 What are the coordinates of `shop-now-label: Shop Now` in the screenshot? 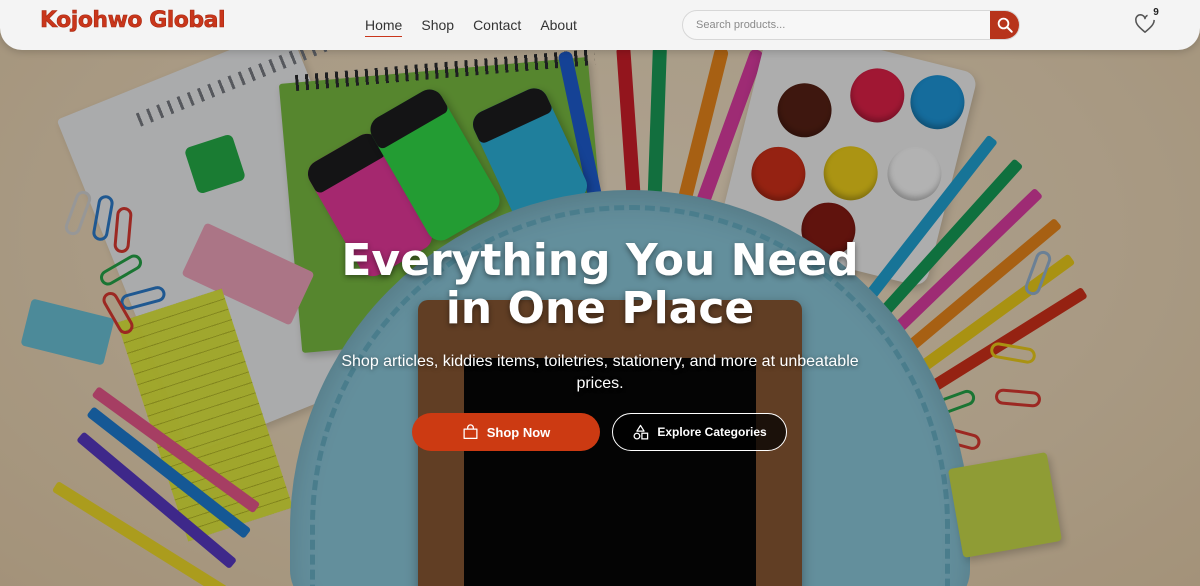 It's located at (518, 432).